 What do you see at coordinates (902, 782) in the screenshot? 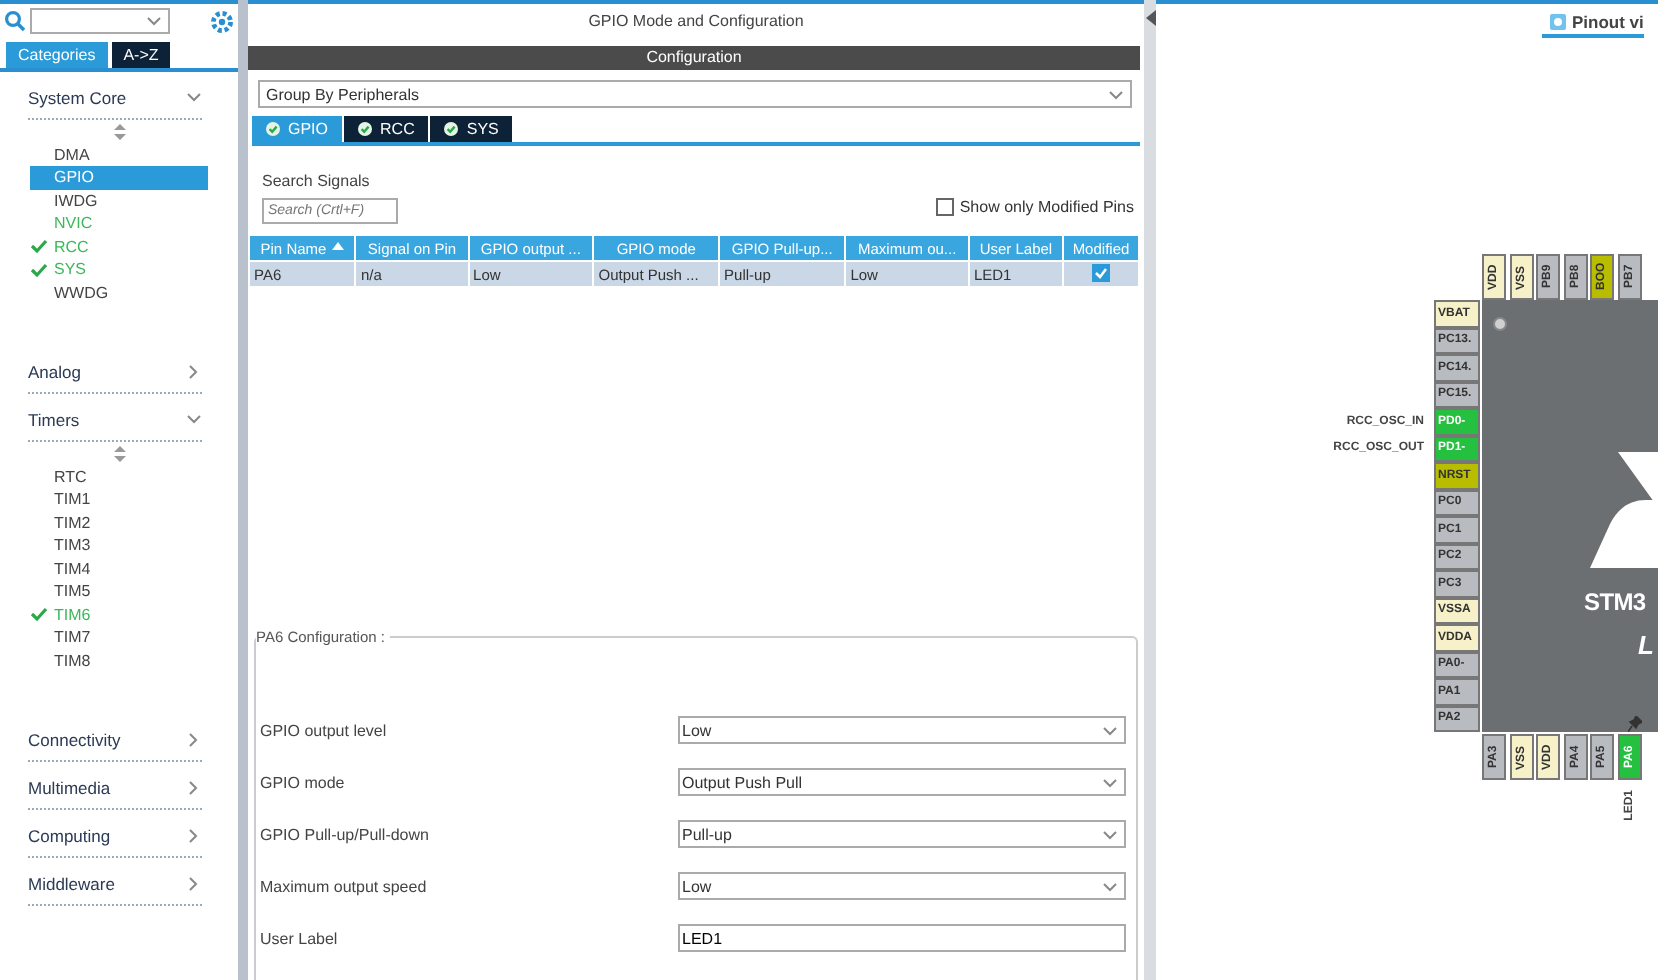
I see `dropdown: Output Push Pull` at bounding box center [902, 782].